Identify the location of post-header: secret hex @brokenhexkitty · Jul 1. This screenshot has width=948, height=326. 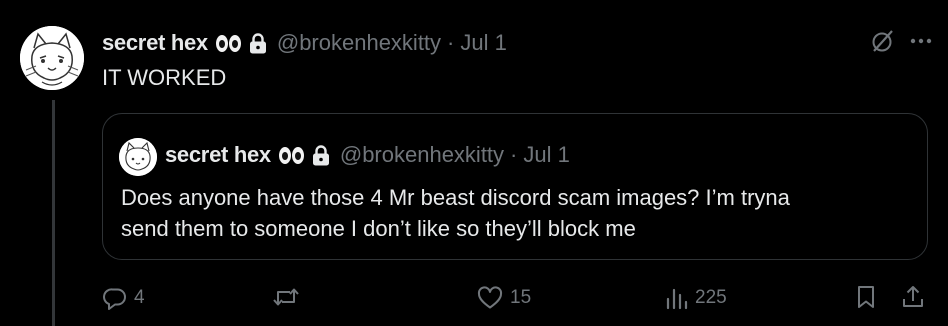
(304, 43).